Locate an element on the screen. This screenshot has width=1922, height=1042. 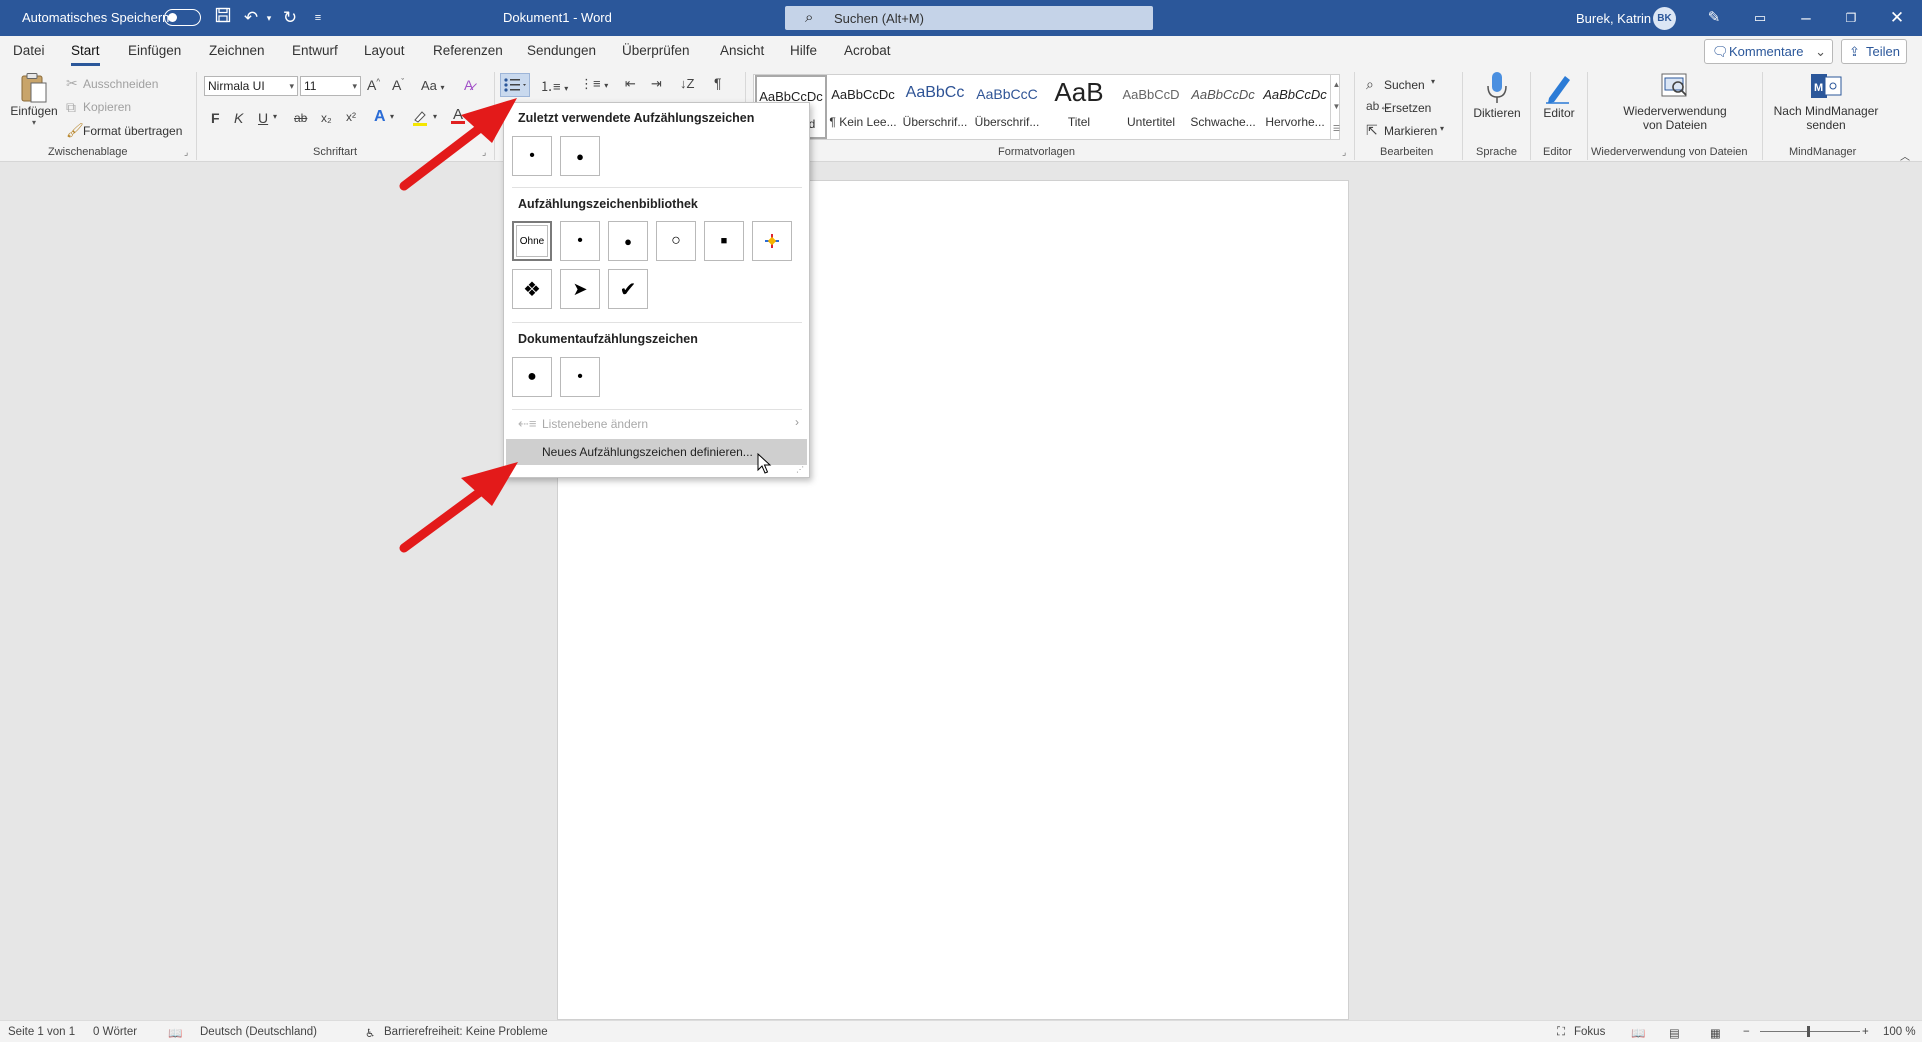
bullets-button is located at coordinates (515, 85).